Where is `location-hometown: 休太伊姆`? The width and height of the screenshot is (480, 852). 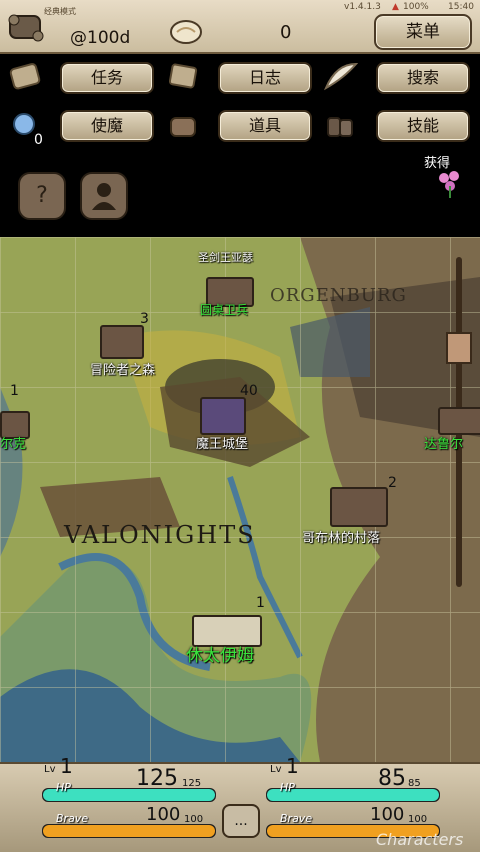
location-hometown: 休太伊姆 is located at coordinates (220, 653).